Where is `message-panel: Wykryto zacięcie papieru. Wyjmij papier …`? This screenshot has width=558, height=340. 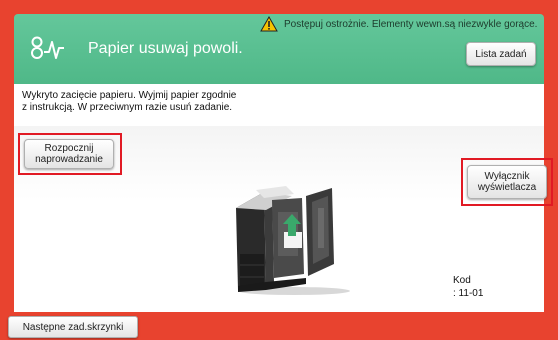 message-panel: Wykryto zacięcie papieru. Wyjmij papier … is located at coordinates (279, 105).